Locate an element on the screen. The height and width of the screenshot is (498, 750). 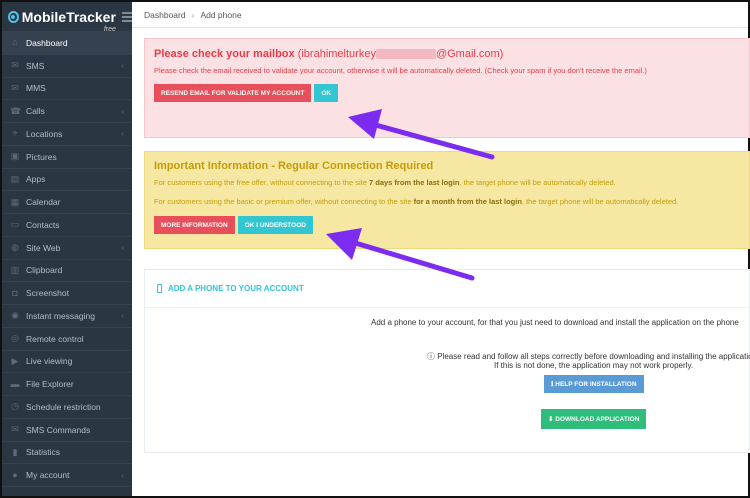
sidebar-item-label: Calls is located at coordinates (35, 111).